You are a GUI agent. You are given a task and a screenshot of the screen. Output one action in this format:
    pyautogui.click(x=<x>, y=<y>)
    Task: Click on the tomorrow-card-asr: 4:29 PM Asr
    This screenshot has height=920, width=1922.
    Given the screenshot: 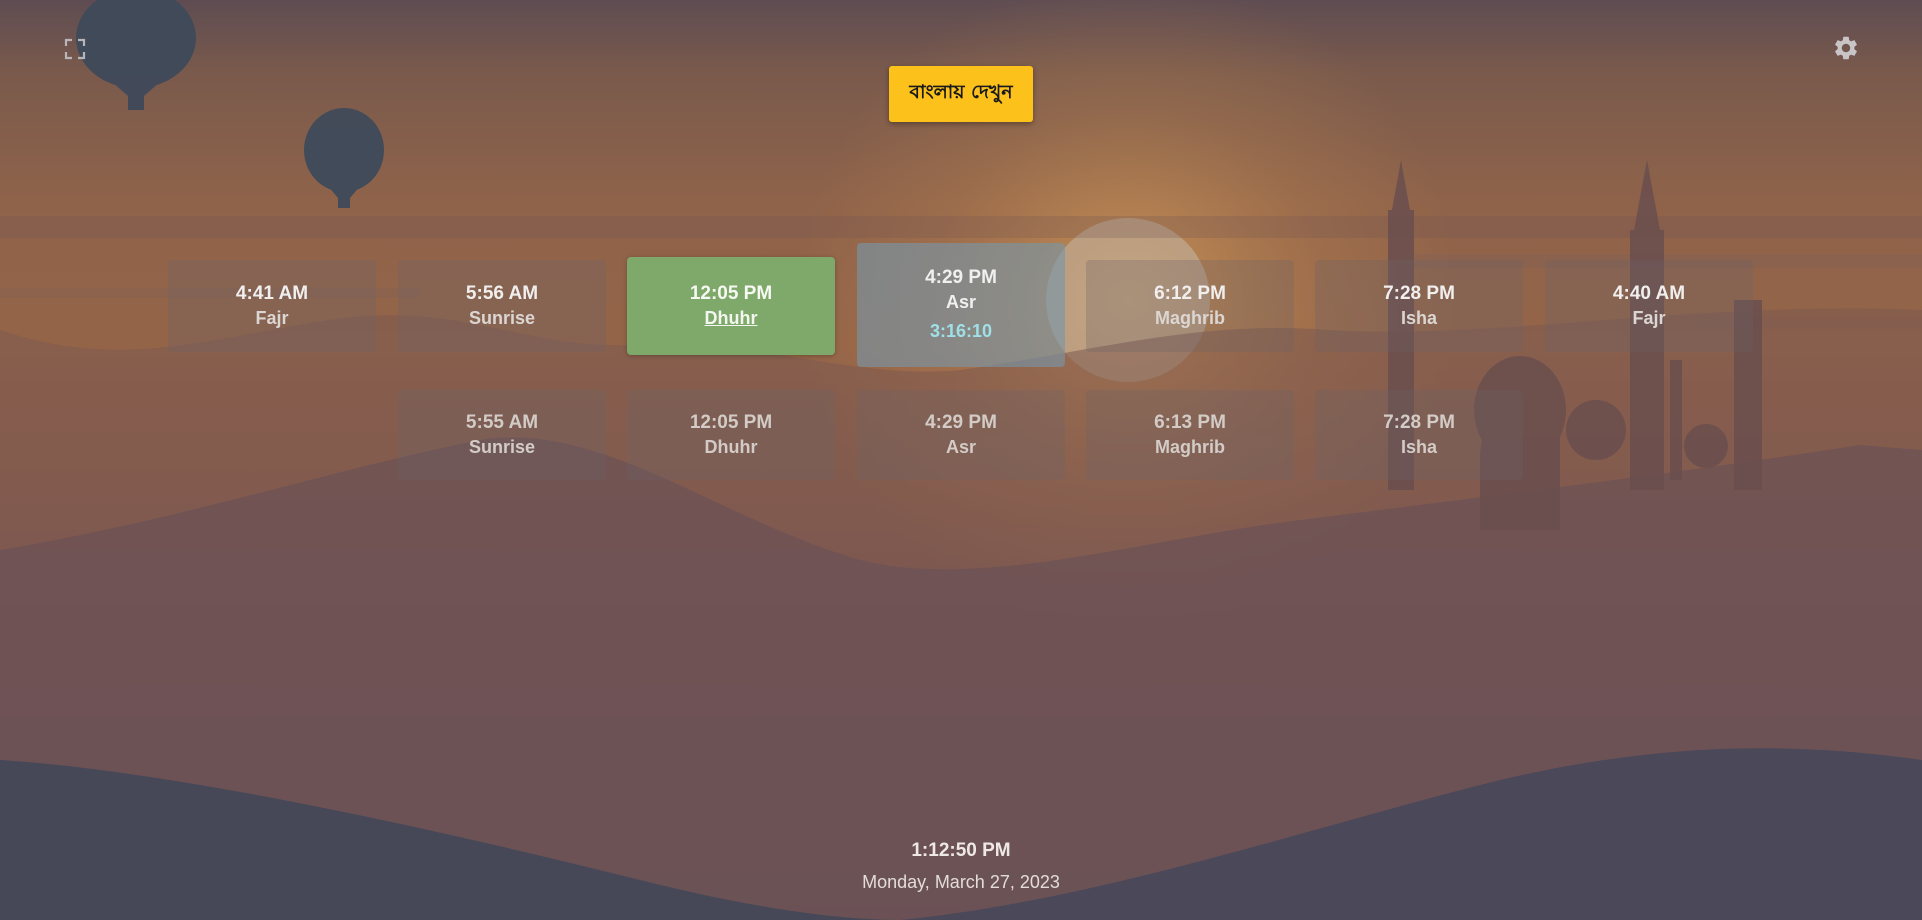 What is the action you would take?
    pyautogui.click(x=961, y=435)
    